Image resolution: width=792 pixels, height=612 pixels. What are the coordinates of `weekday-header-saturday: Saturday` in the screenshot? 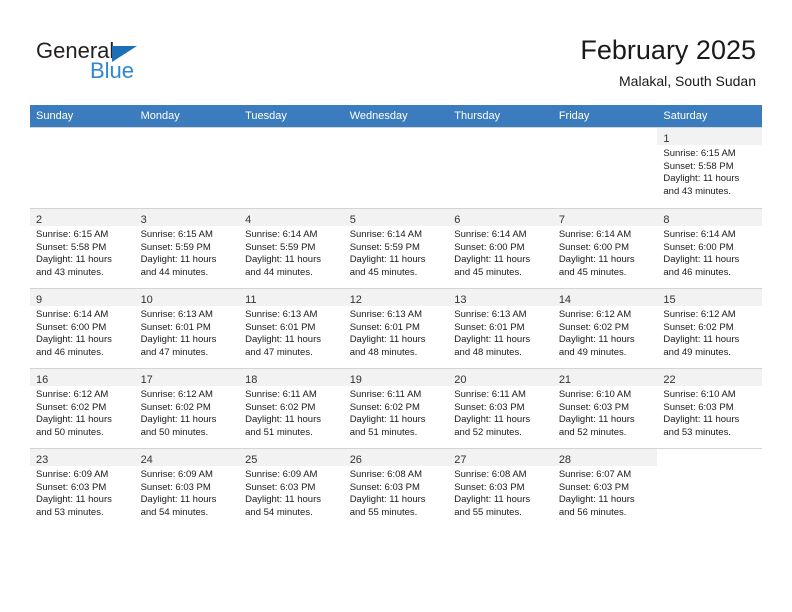 It's located at (709, 116).